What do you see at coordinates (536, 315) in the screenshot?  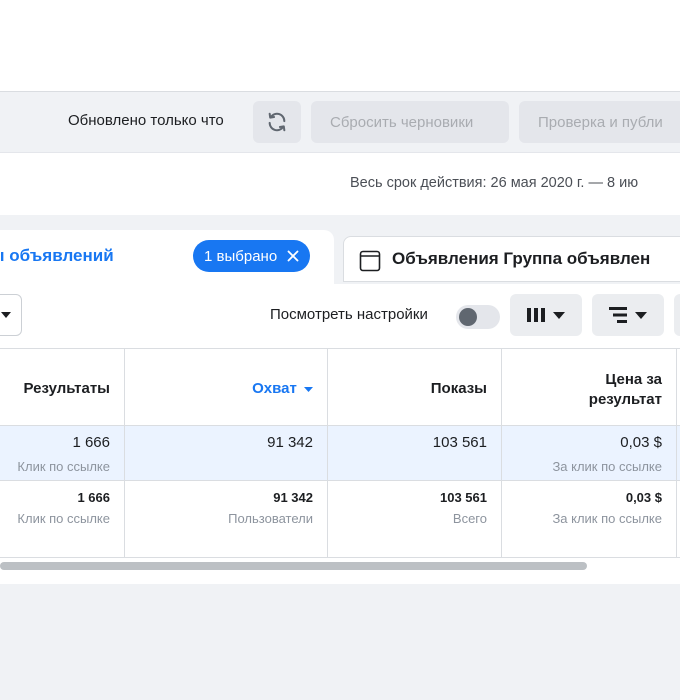 I see `columns-icon` at bounding box center [536, 315].